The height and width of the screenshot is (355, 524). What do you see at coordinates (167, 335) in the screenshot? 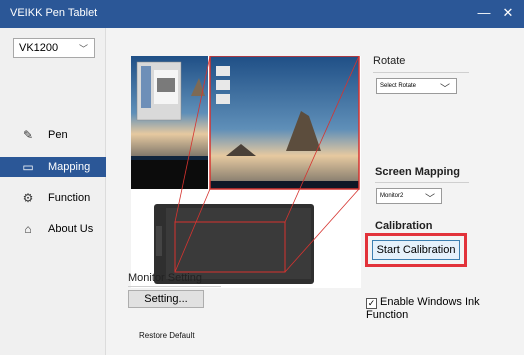
I see `restore-default-button: Restore Default` at bounding box center [167, 335].